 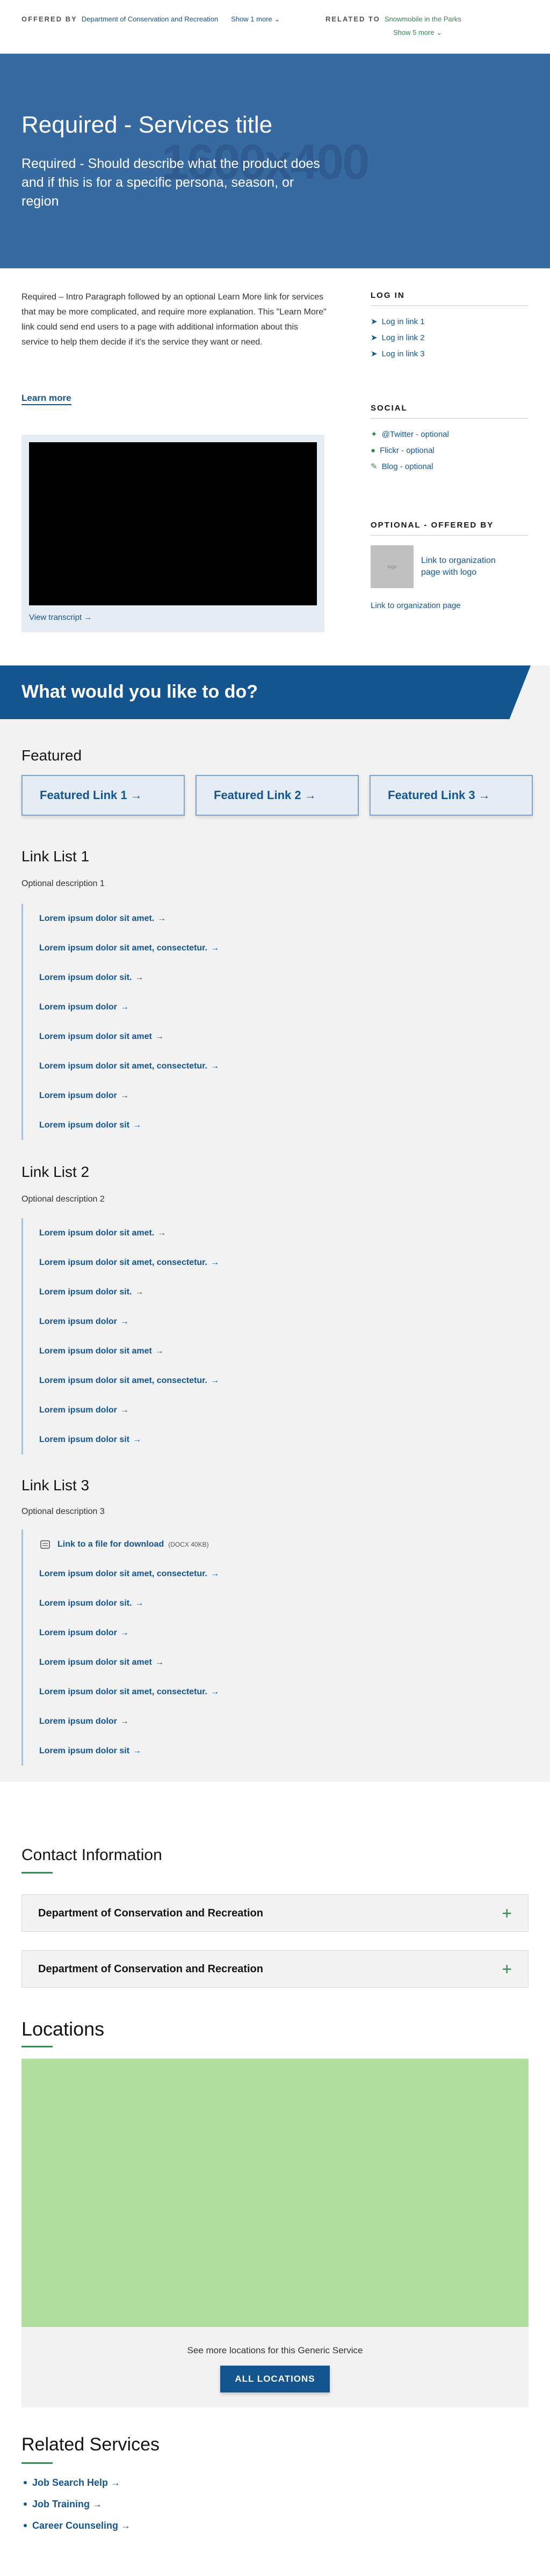 I want to click on file-download-link: Link to a file for download (DOCX 40KB), so click(x=129, y=1544).